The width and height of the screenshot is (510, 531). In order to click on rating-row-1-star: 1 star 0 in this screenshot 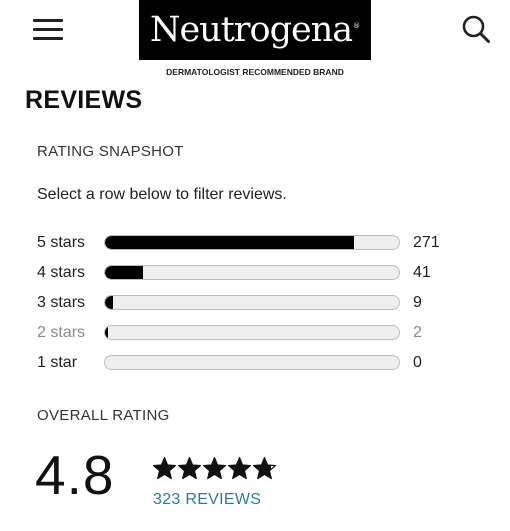, I will do `click(250, 364)`.